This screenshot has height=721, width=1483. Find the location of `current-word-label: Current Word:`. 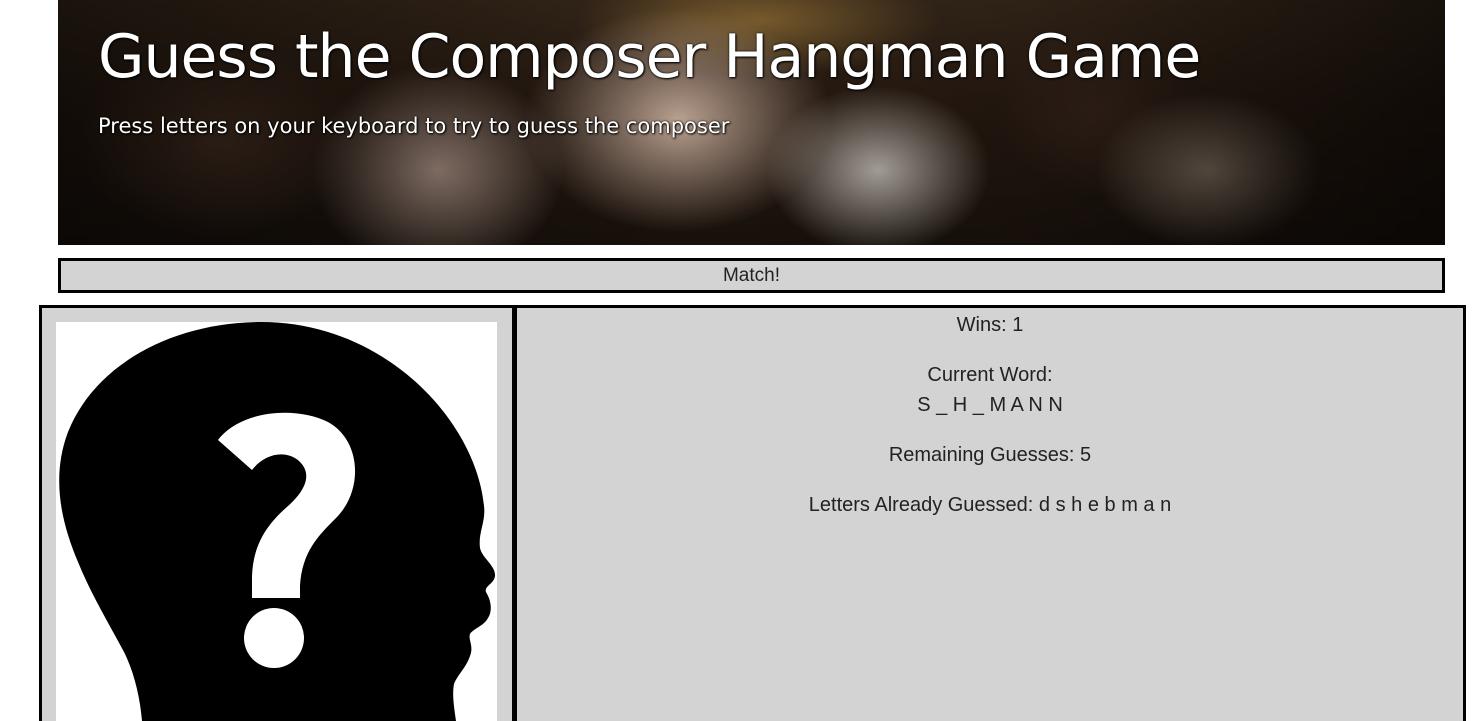

current-word-label: Current Word: is located at coordinates (990, 375).